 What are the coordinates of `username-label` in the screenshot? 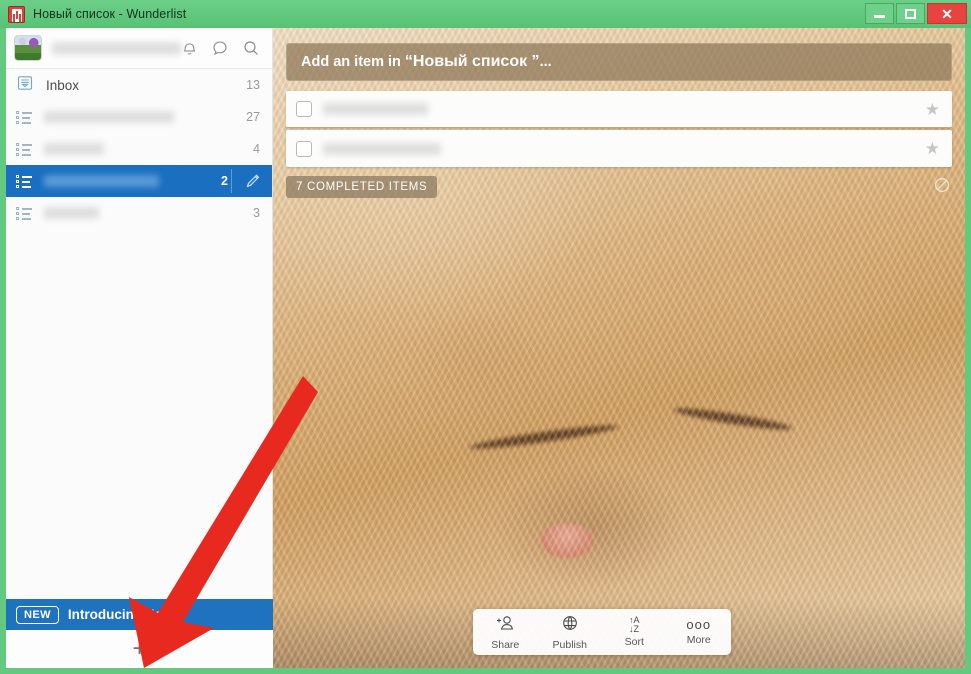 It's located at (116, 48).